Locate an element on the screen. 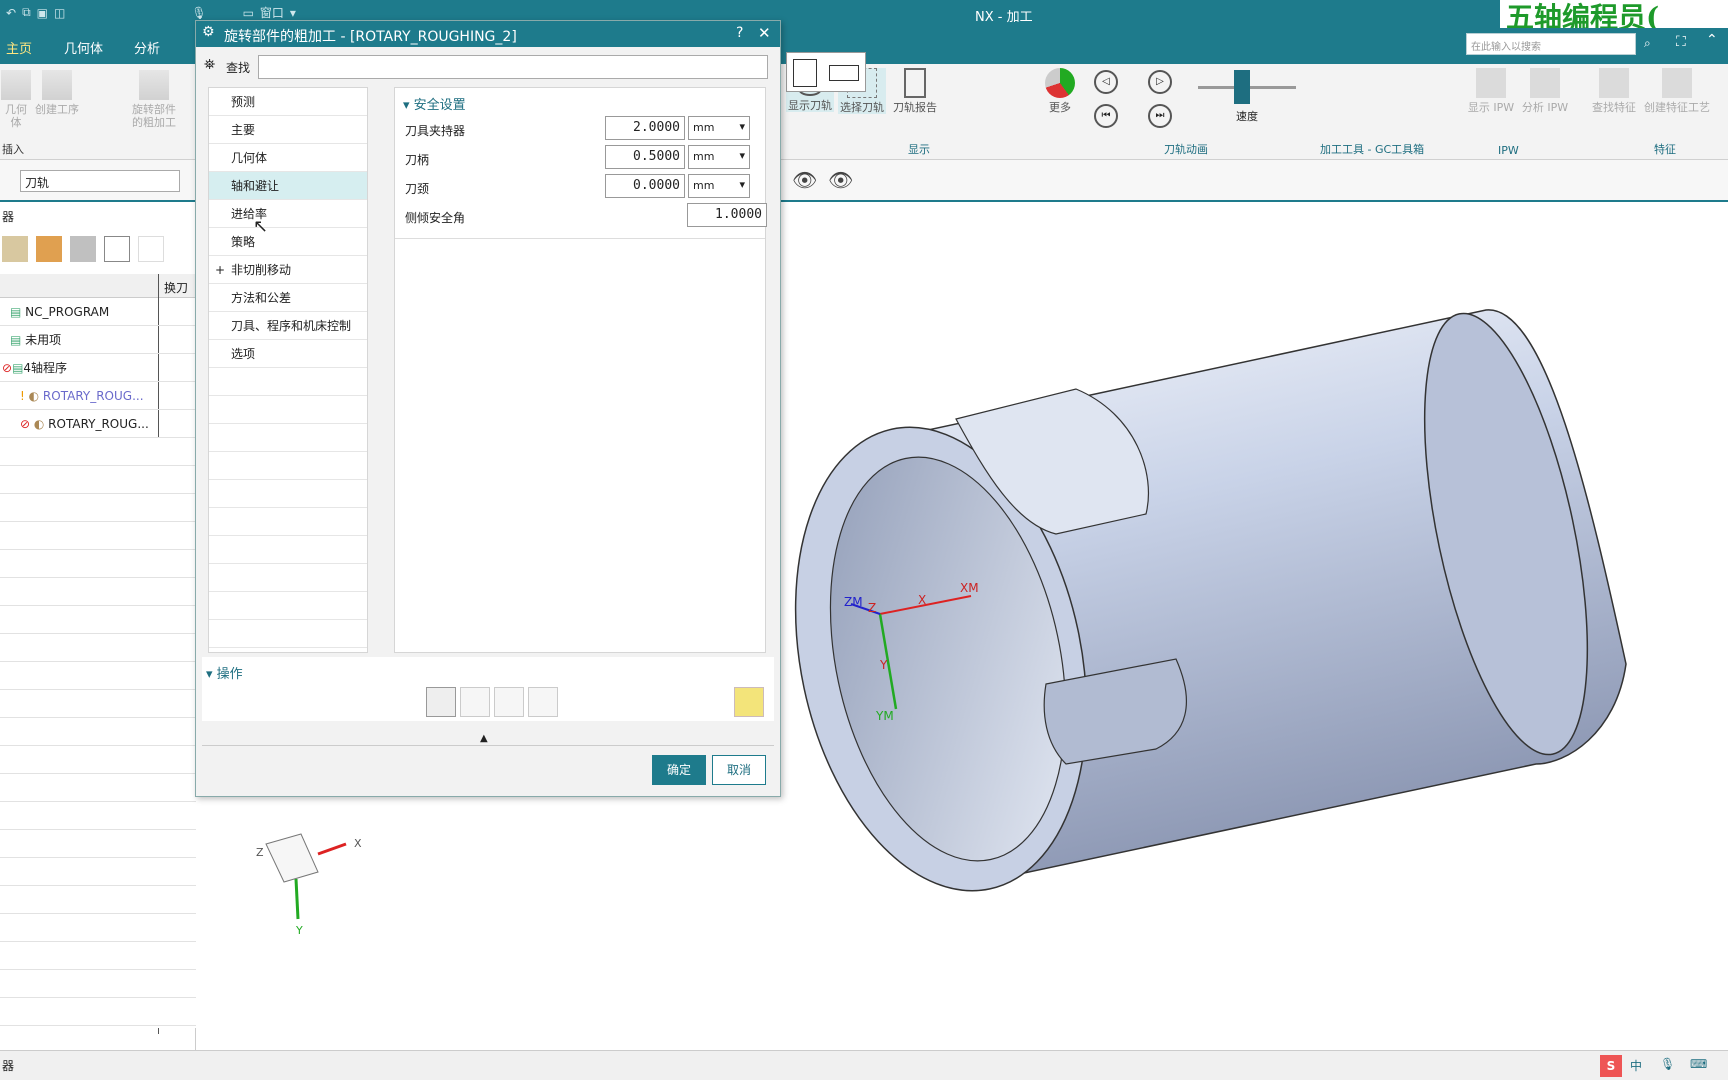 Image resolution: width=1728 pixels, height=1080 pixels. gear-icon: ⚙ is located at coordinates (208, 32).